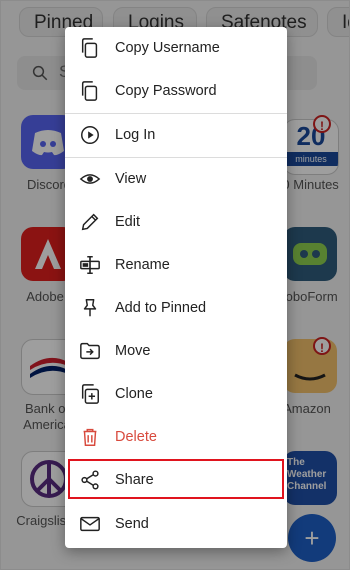 This screenshot has width=350, height=570. Describe the element at coordinates (133, 351) in the screenshot. I see `menu-item-label: Move` at that location.